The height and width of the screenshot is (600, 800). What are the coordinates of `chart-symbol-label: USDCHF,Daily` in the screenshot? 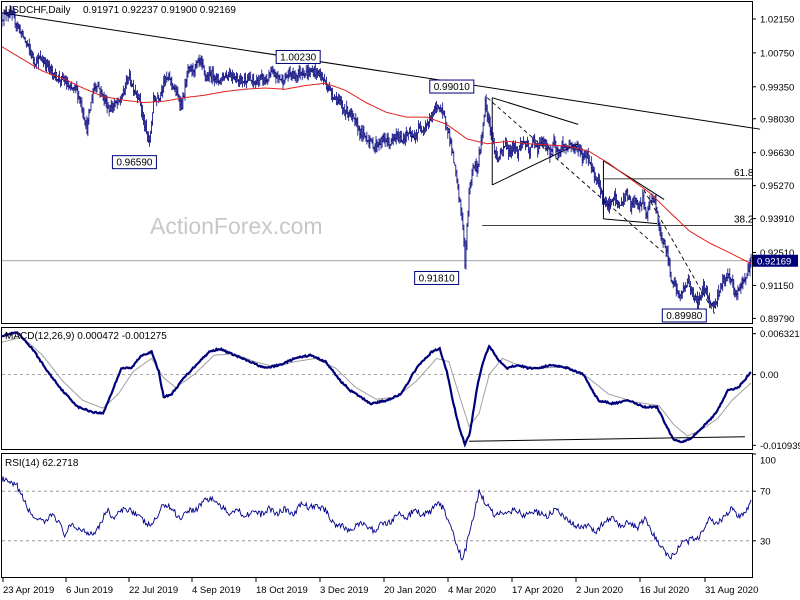 It's located at (38, 10).